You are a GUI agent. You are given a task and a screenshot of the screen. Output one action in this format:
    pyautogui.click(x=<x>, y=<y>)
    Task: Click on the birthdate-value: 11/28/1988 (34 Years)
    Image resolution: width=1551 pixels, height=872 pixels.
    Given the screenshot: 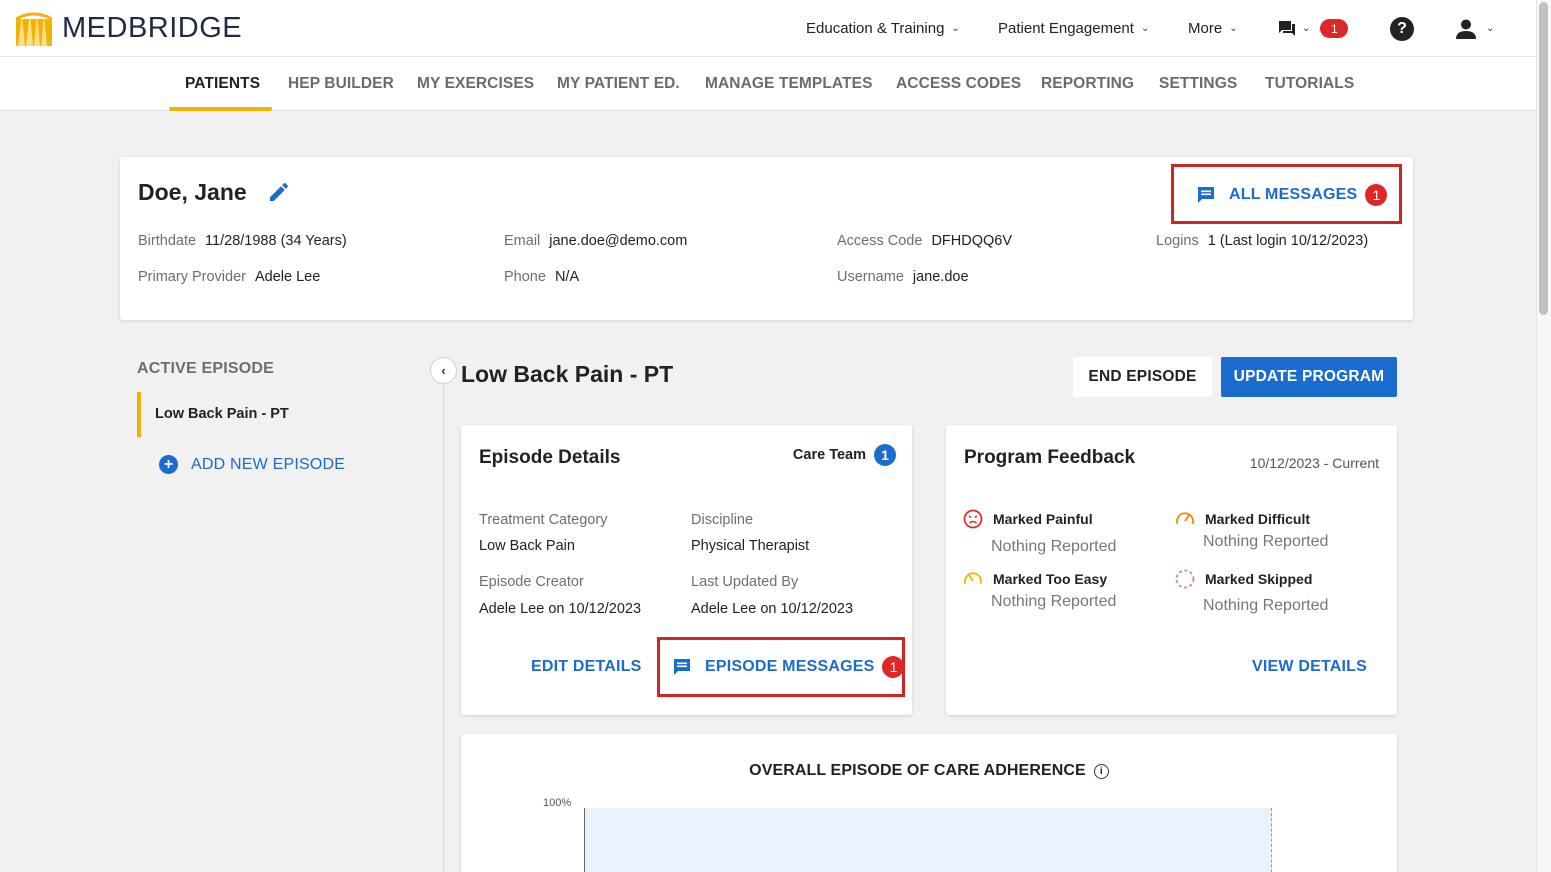 What is the action you would take?
    pyautogui.click(x=276, y=241)
    